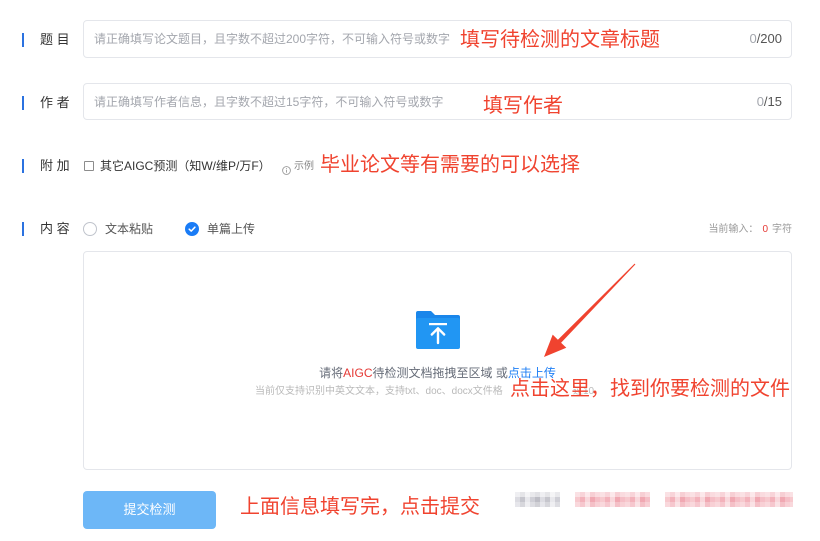  What do you see at coordinates (231, 229) in the screenshot?
I see `radio-single-upload-label: 单篇上传` at bounding box center [231, 229].